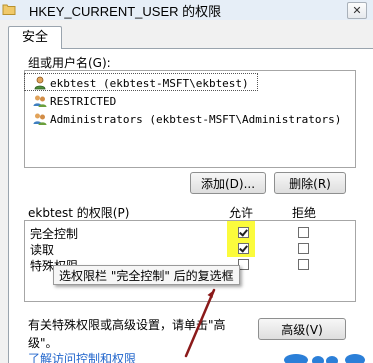 The image size is (373, 363). Describe the element at coordinates (200, 323) in the screenshot. I see `arrow-annotation` at that location.